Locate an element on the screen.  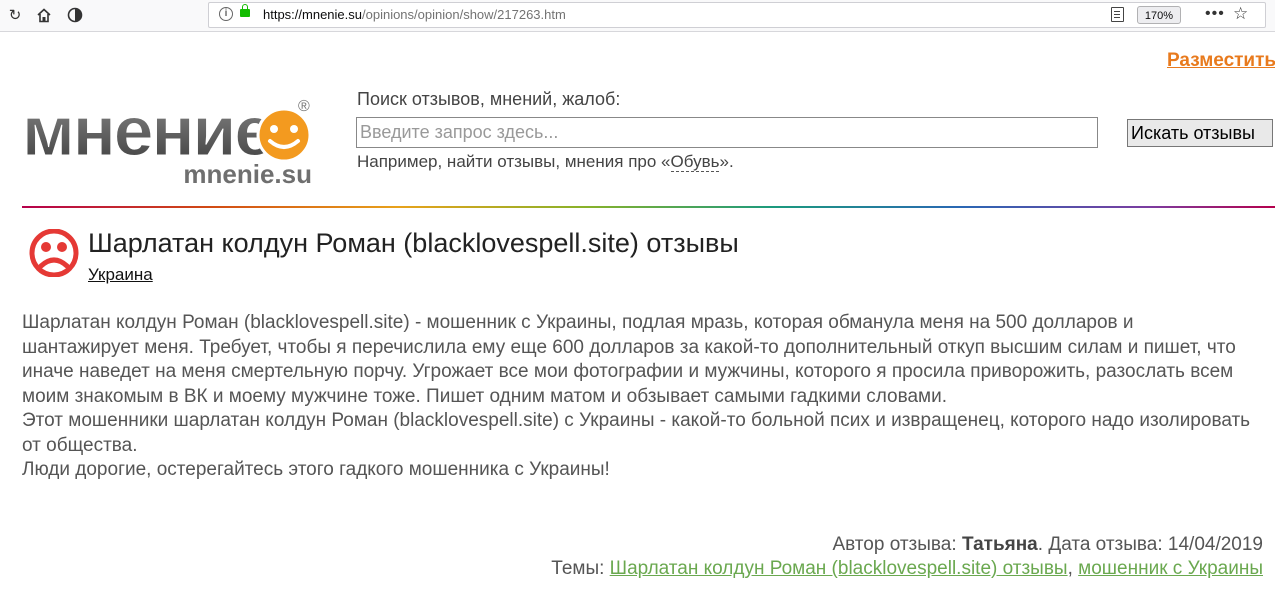
page-actions-icon: ••• is located at coordinates (1215, 14).